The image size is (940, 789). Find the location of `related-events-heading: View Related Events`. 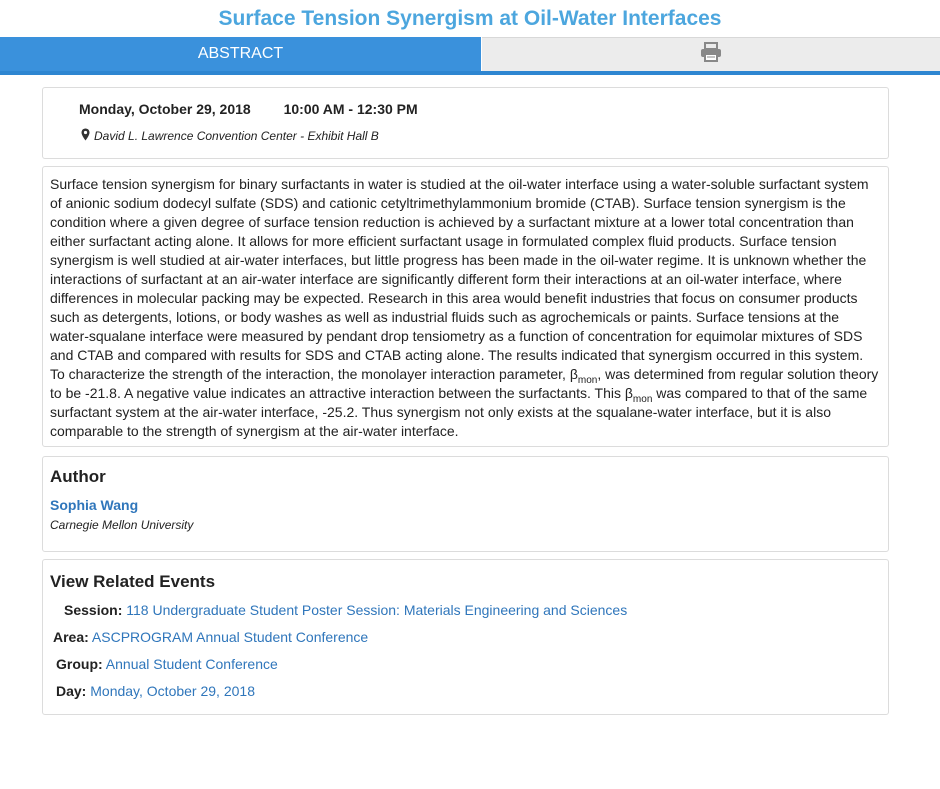

related-events-heading: View Related Events is located at coordinates (133, 581).